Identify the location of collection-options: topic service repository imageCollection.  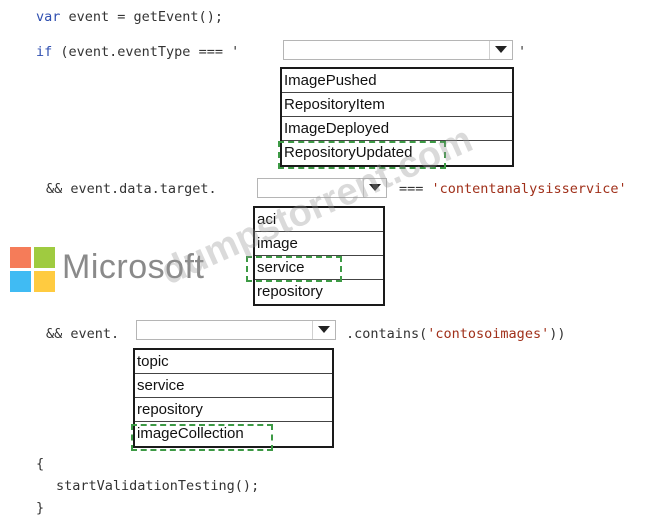
(233, 398).